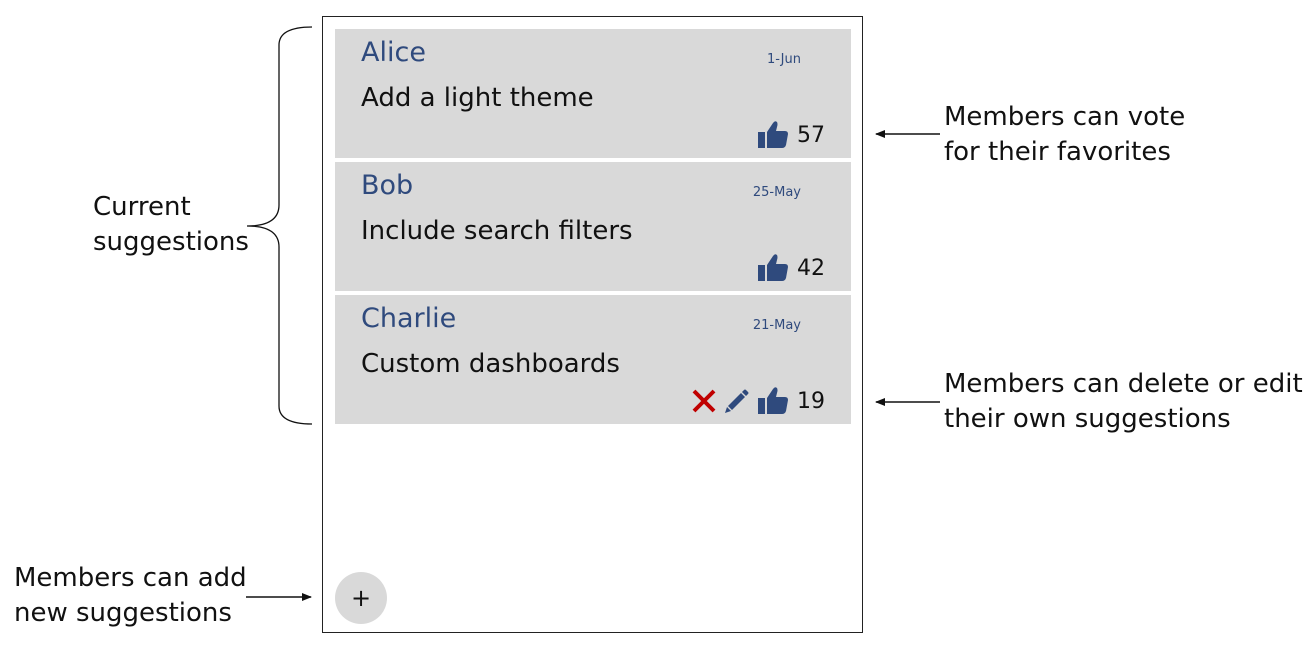 This screenshot has height=647, width=1316. Describe the element at coordinates (477, 98) in the screenshot. I see `suggestion-text: Add a light theme` at that location.